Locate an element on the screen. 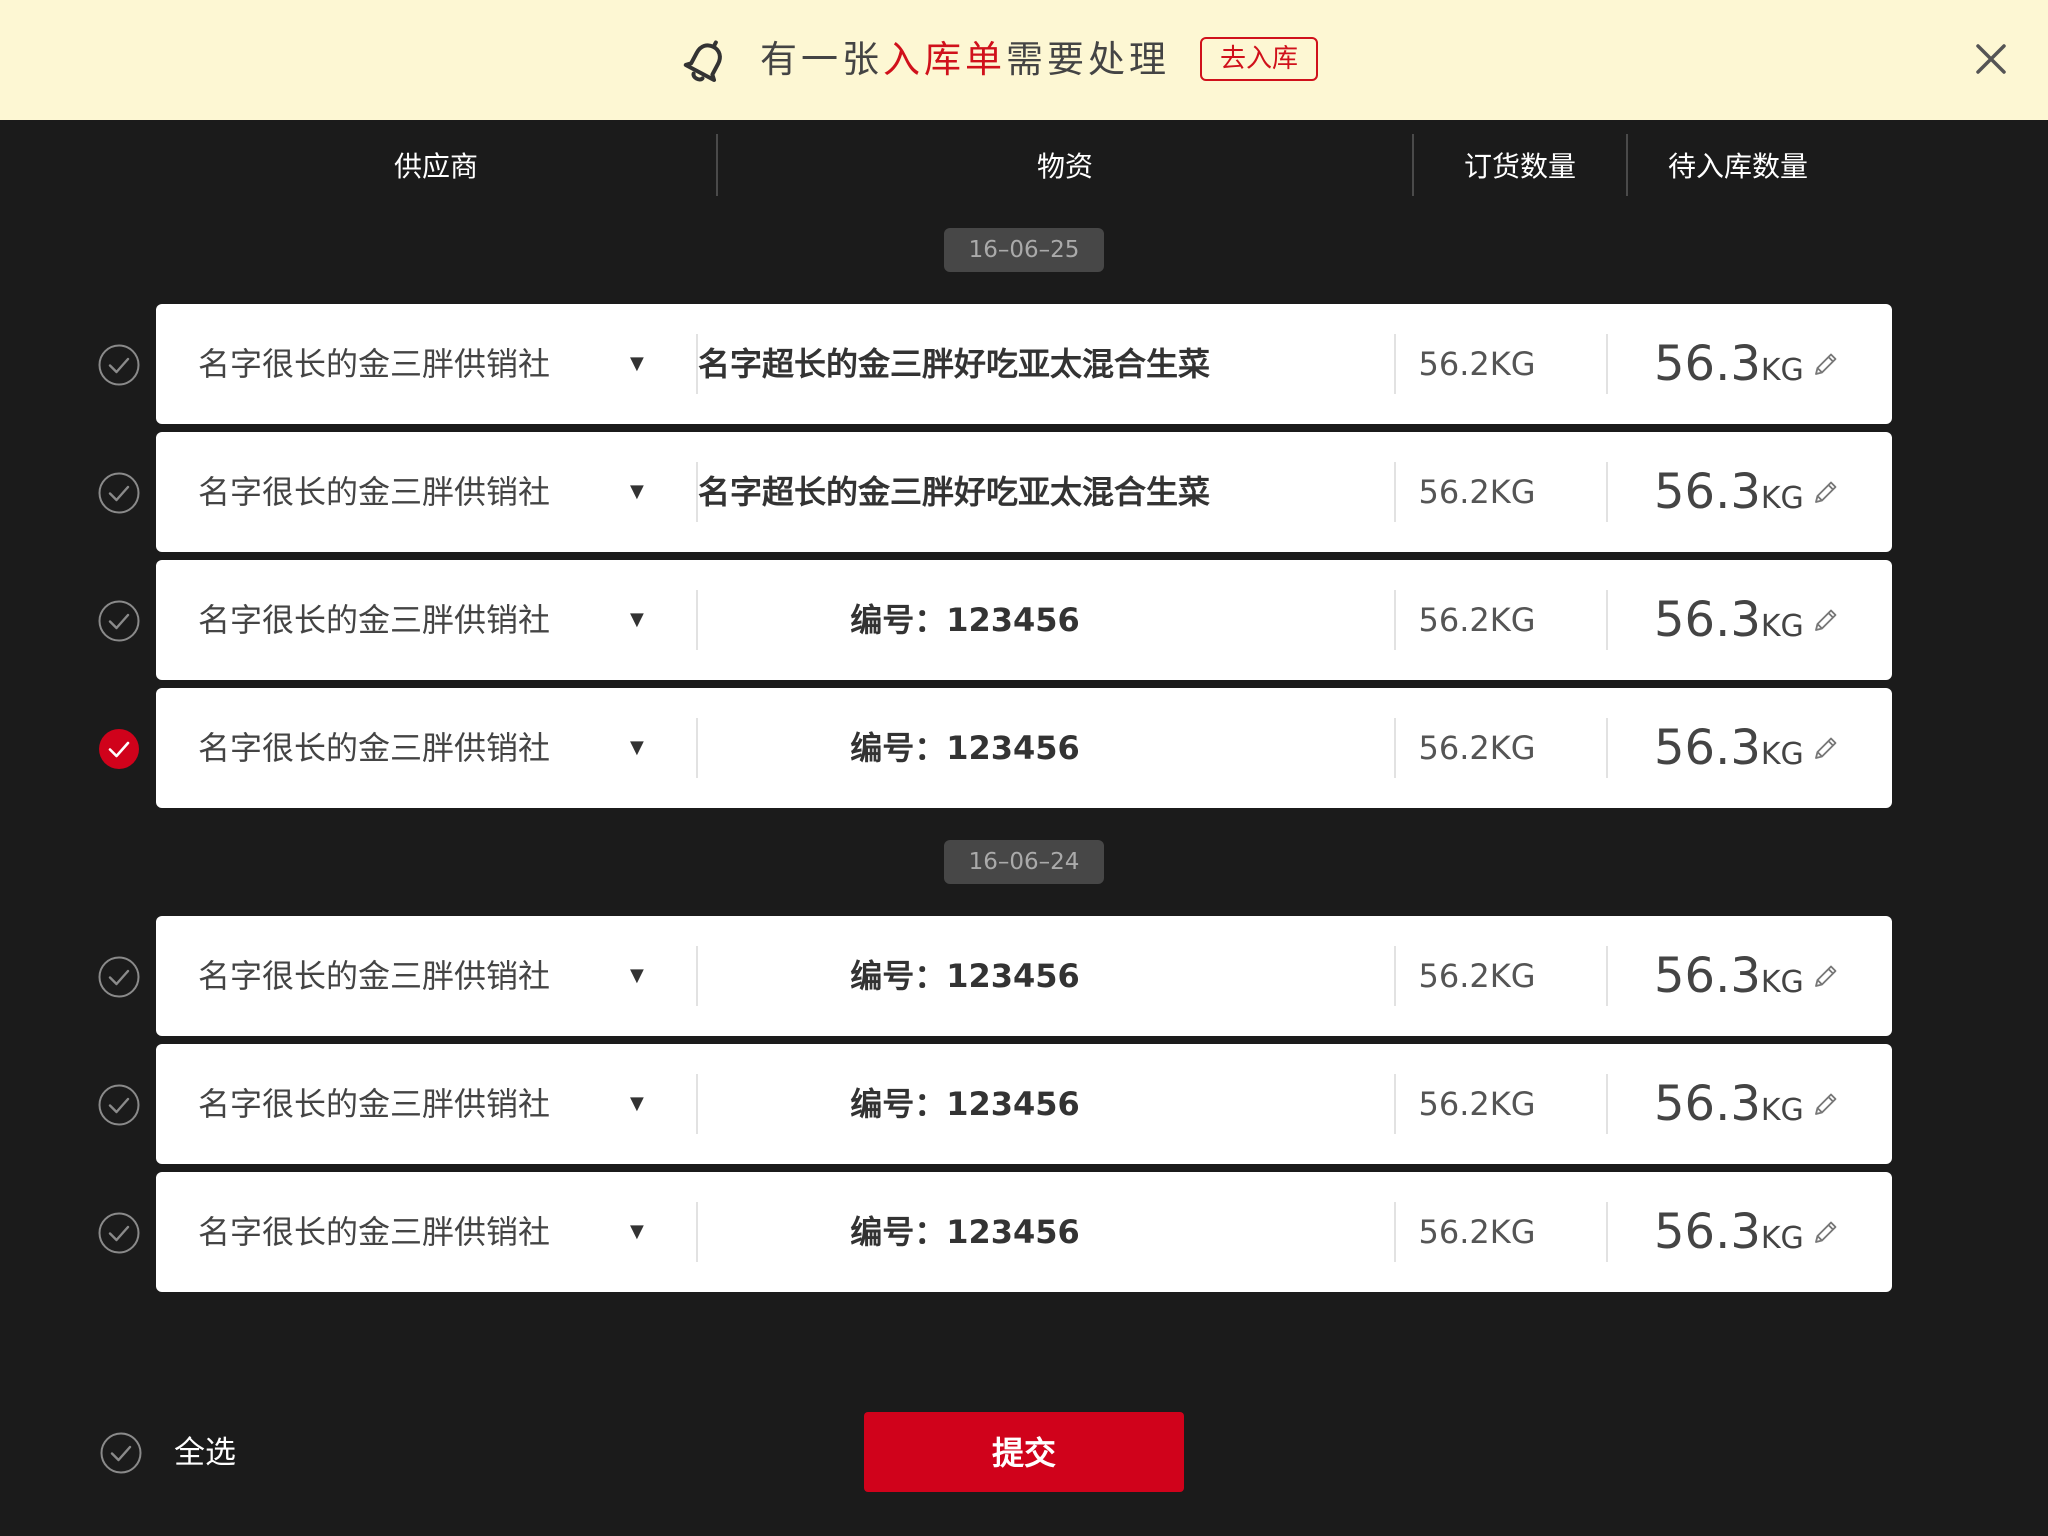 The height and width of the screenshot is (1536, 2048). table-header: 供应商 物资 订货数量 待入库数量 is located at coordinates (1024, 170).